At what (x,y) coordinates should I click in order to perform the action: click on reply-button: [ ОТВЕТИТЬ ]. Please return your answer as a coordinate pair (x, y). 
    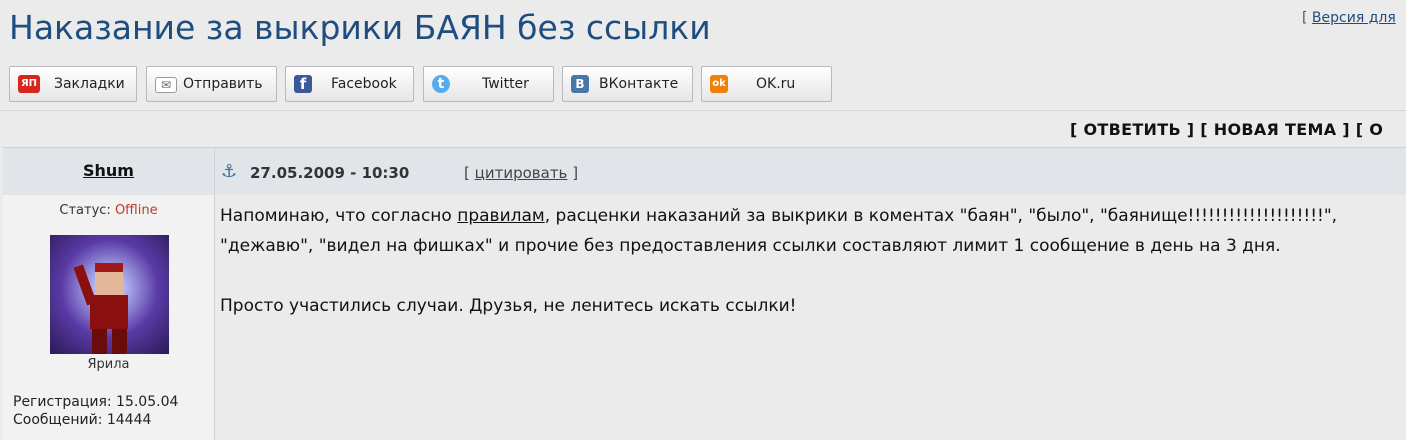
    Looking at the image, I should click on (1132, 129).